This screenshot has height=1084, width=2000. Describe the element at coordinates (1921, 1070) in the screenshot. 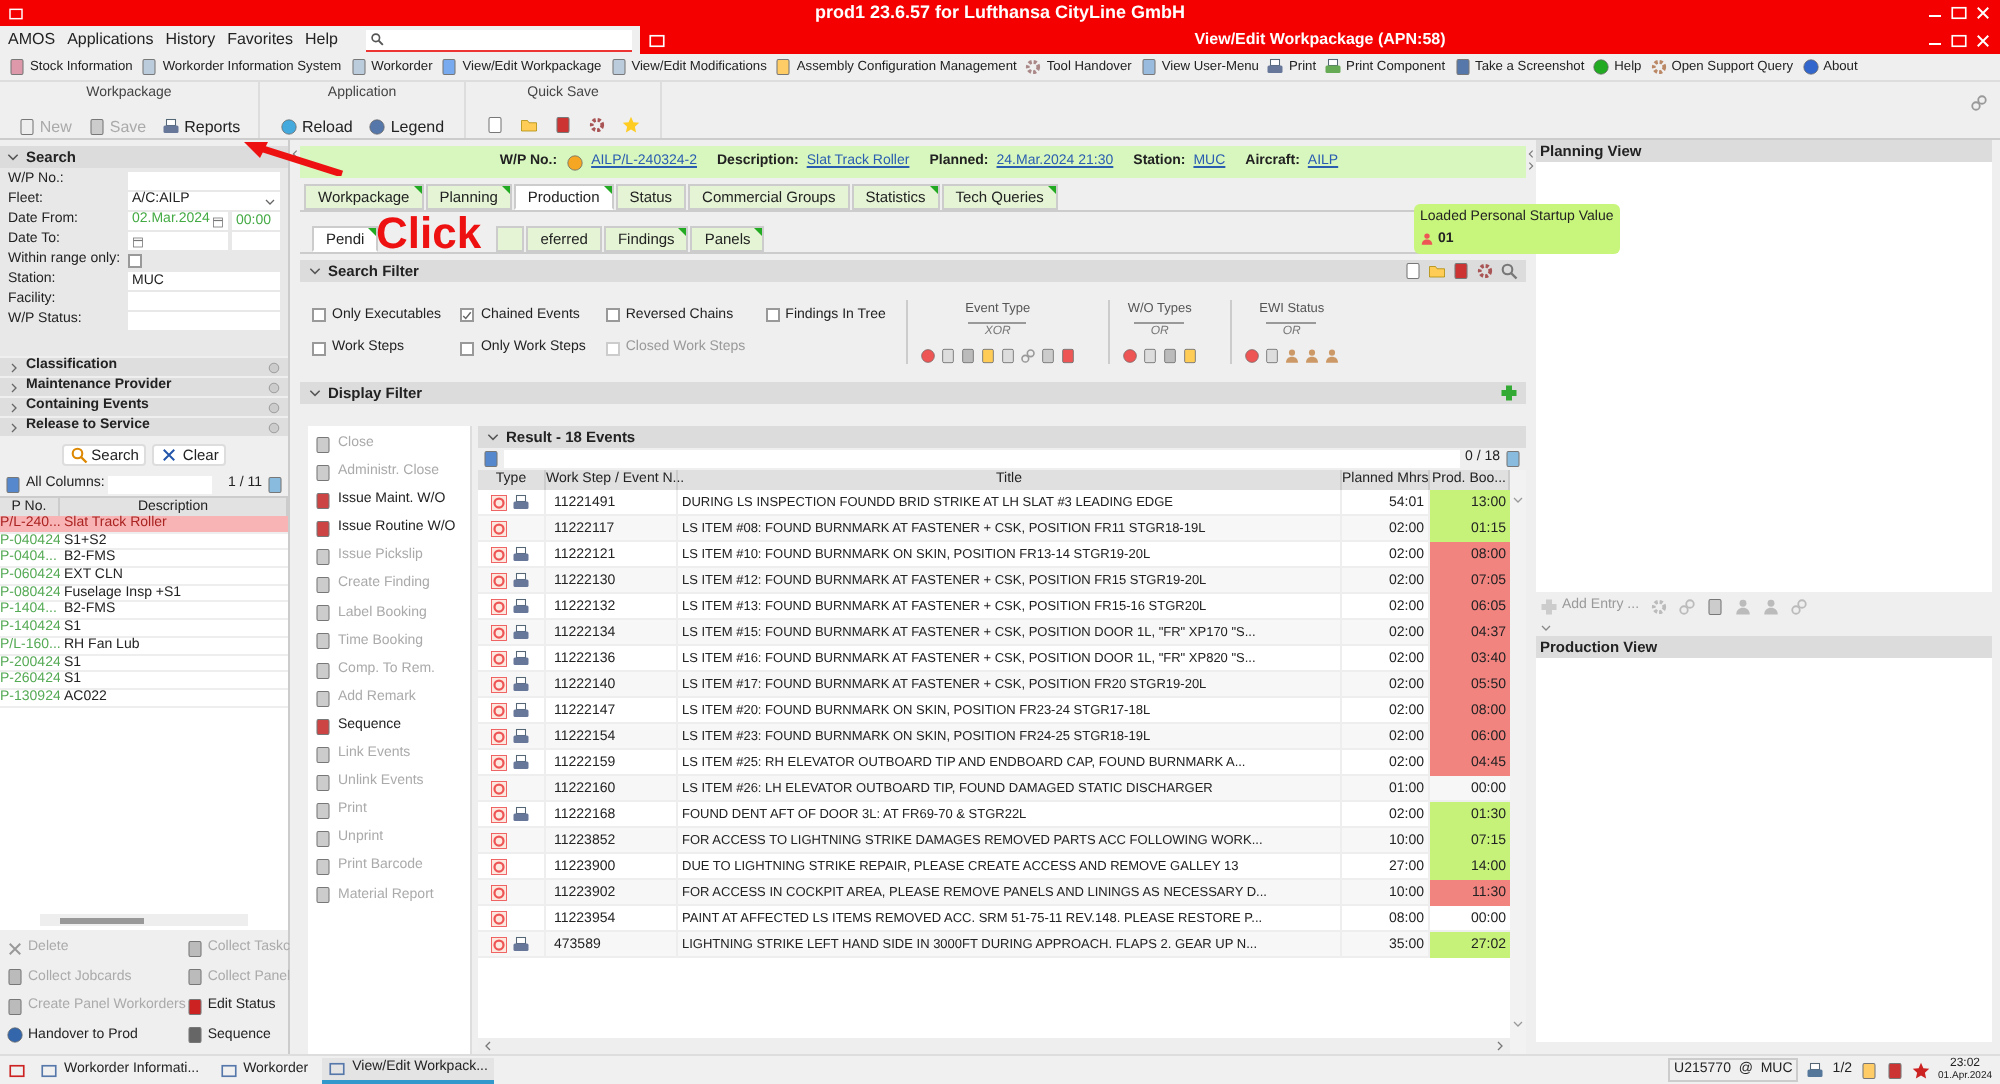

I see `star-icon` at that location.